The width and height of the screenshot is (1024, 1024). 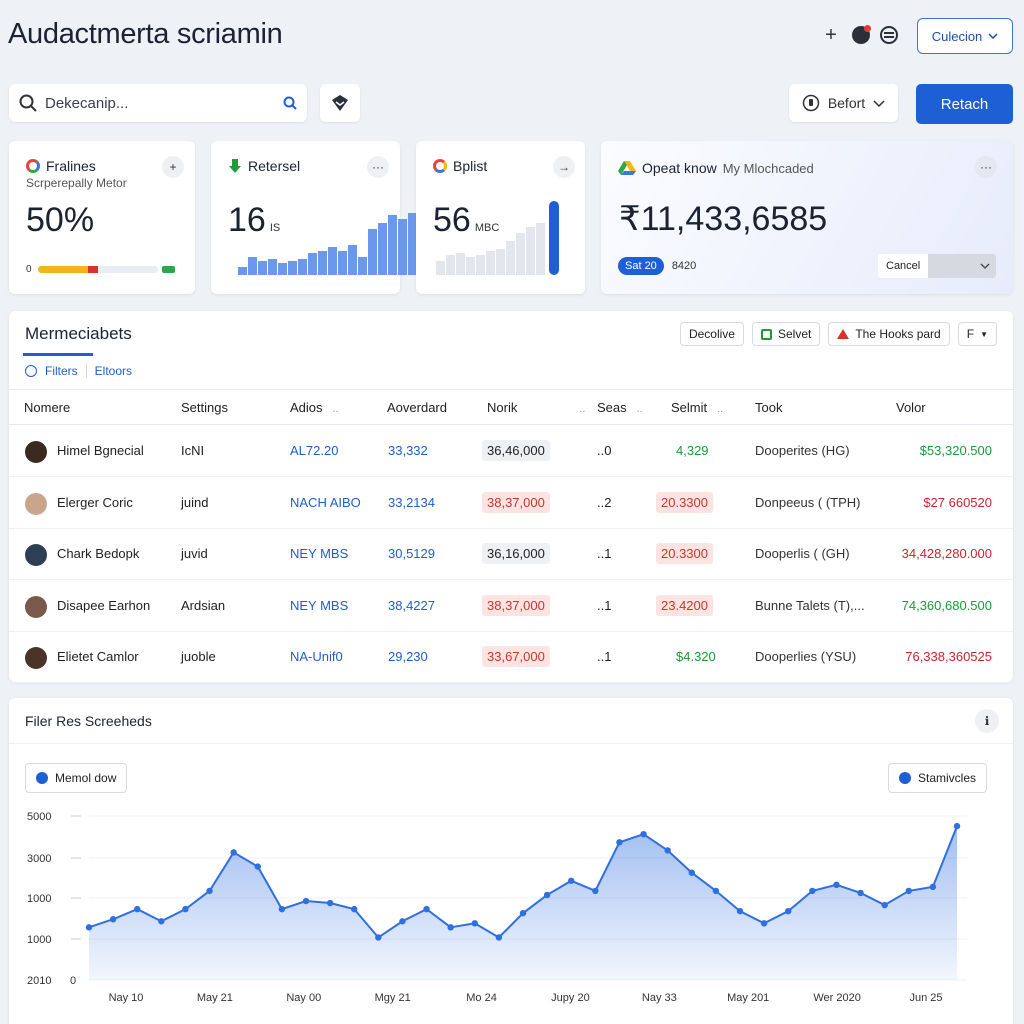 What do you see at coordinates (61, 371) in the screenshot?
I see `filters-link: Filters` at bounding box center [61, 371].